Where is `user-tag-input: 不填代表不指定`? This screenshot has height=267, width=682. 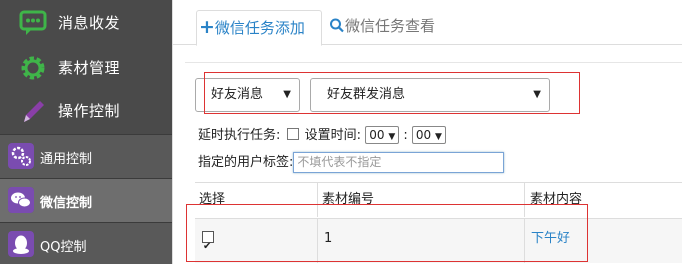 user-tag-input: 不填代表不指定 is located at coordinates (399, 162).